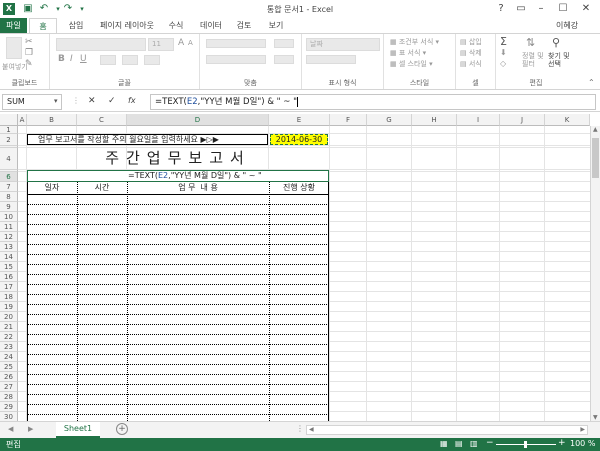  I want to click on font-color-icon, so click(152, 60).